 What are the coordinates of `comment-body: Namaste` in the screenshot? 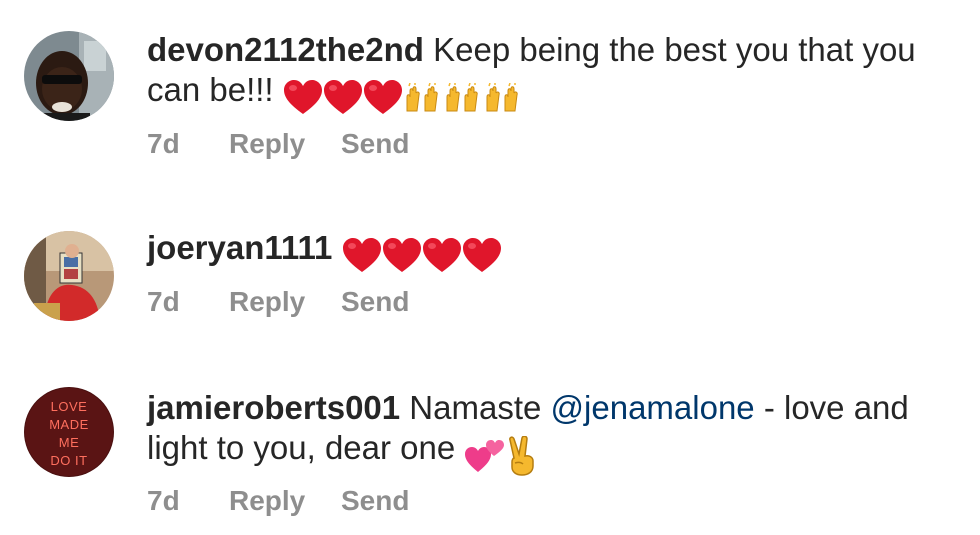 It's located at (475, 407).